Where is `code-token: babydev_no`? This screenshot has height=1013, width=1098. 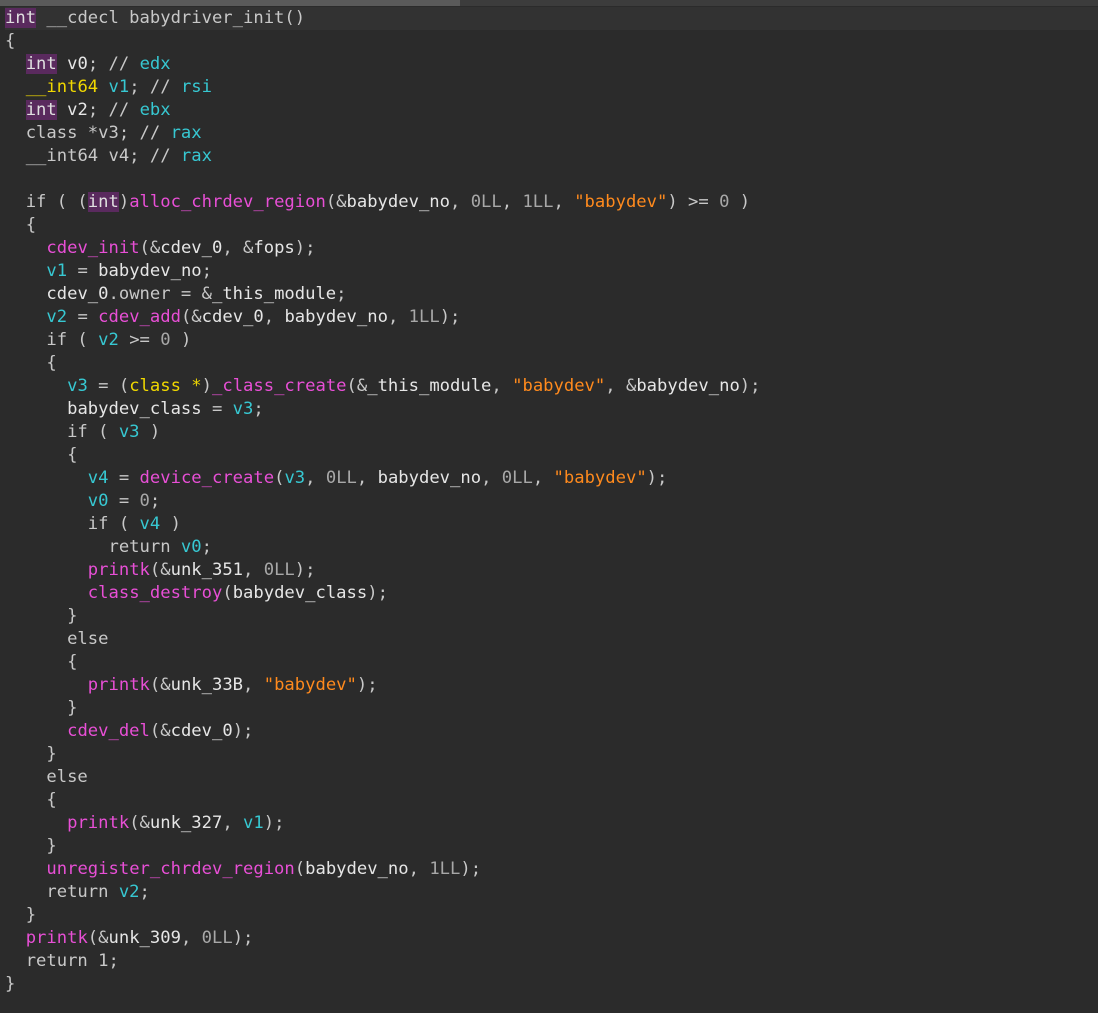 code-token: babydev_no is located at coordinates (336, 317).